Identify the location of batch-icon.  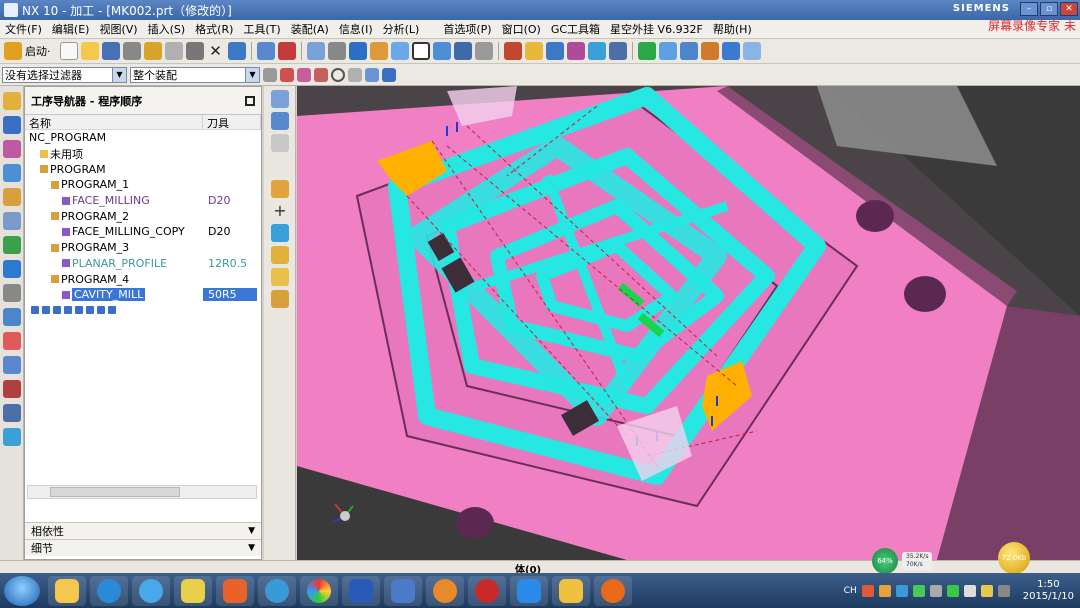
(280, 299).